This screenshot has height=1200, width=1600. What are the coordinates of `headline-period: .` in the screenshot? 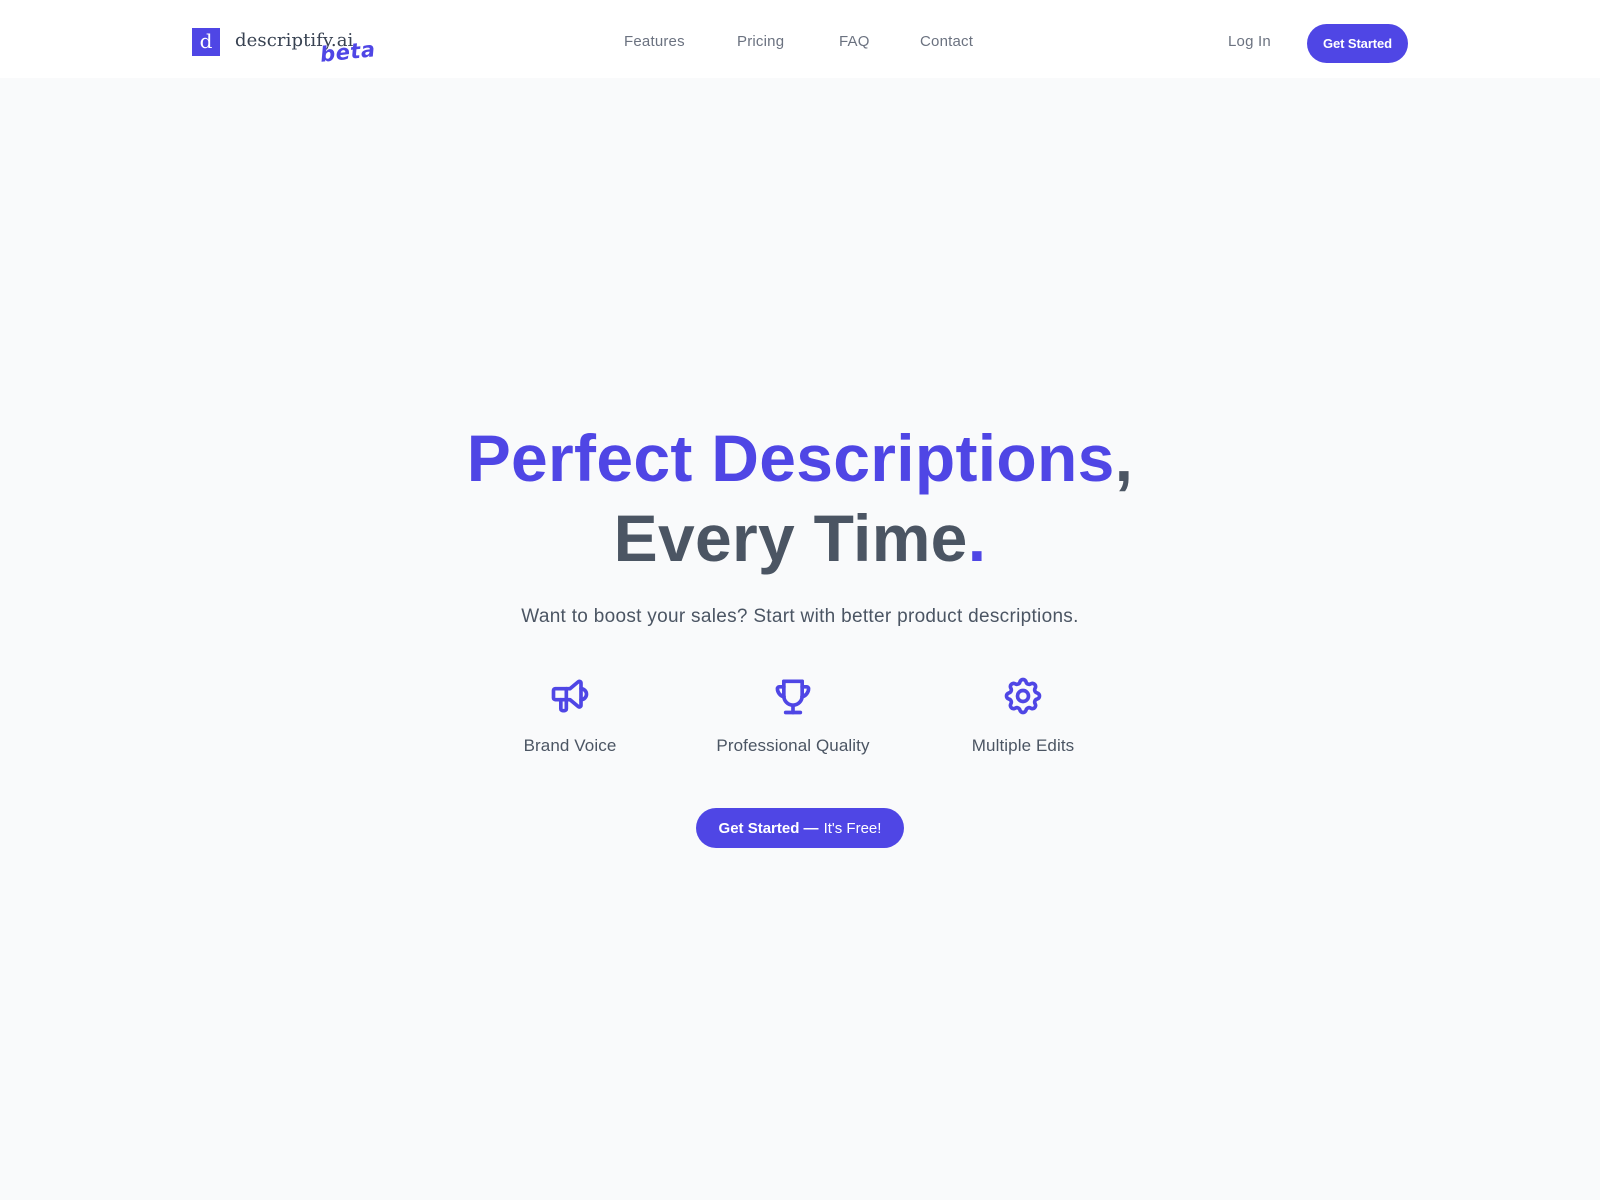 It's located at (977, 538).